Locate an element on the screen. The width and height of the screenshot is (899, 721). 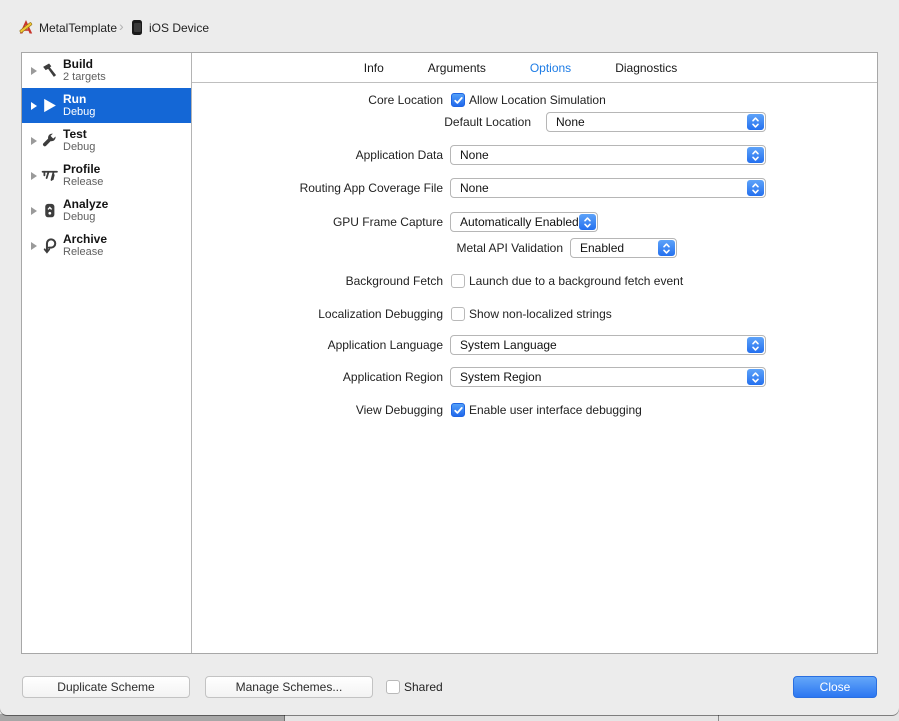
application-region-label: Application Region is located at coordinates (392, 377).